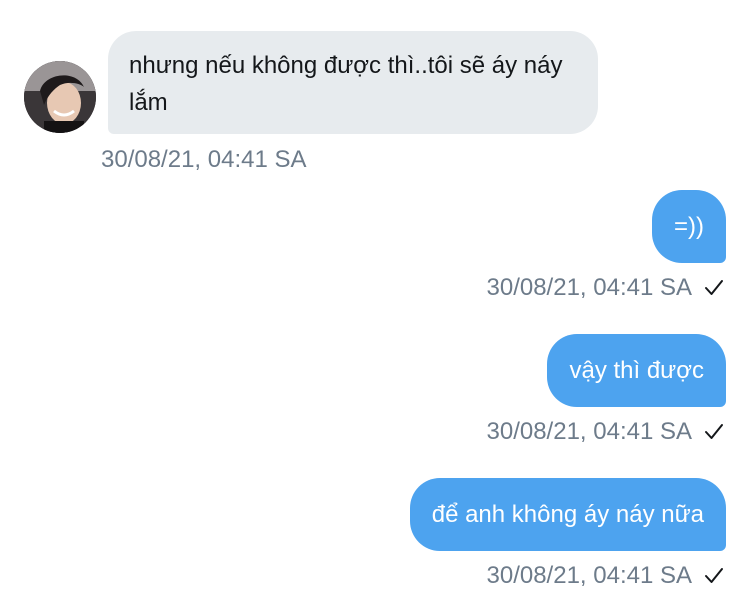  I want to click on outgoing-message-bubble: =)), so click(689, 226).